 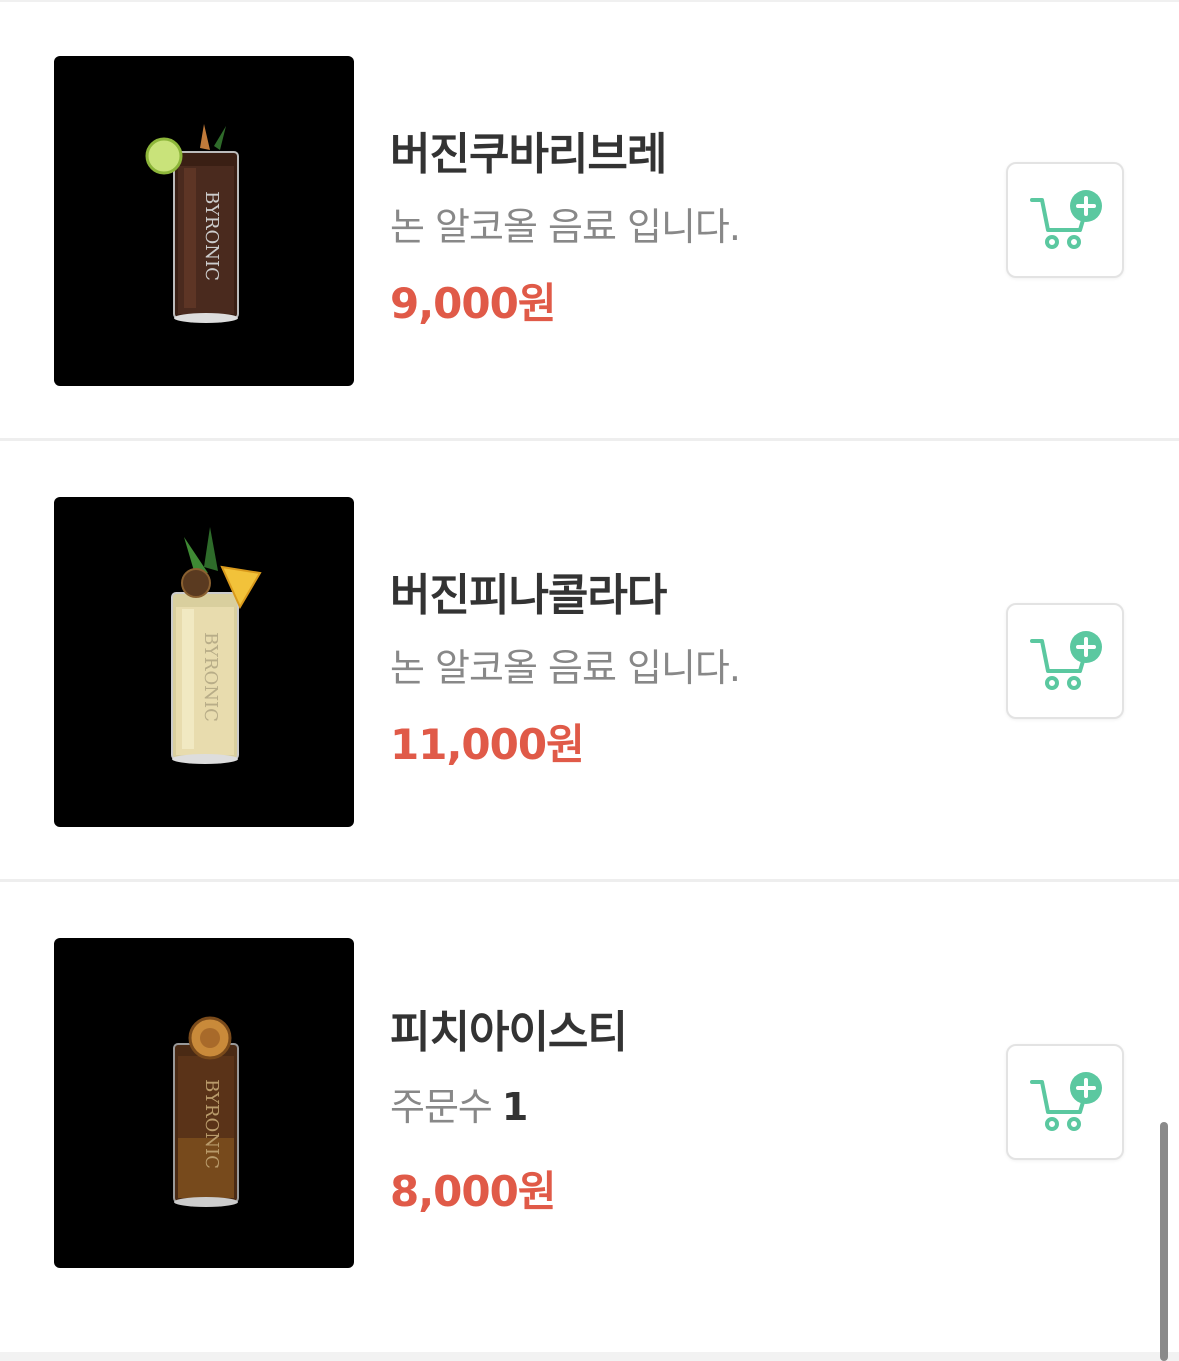 I want to click on item-price: 8,000원, so click(x=473, y=1191).